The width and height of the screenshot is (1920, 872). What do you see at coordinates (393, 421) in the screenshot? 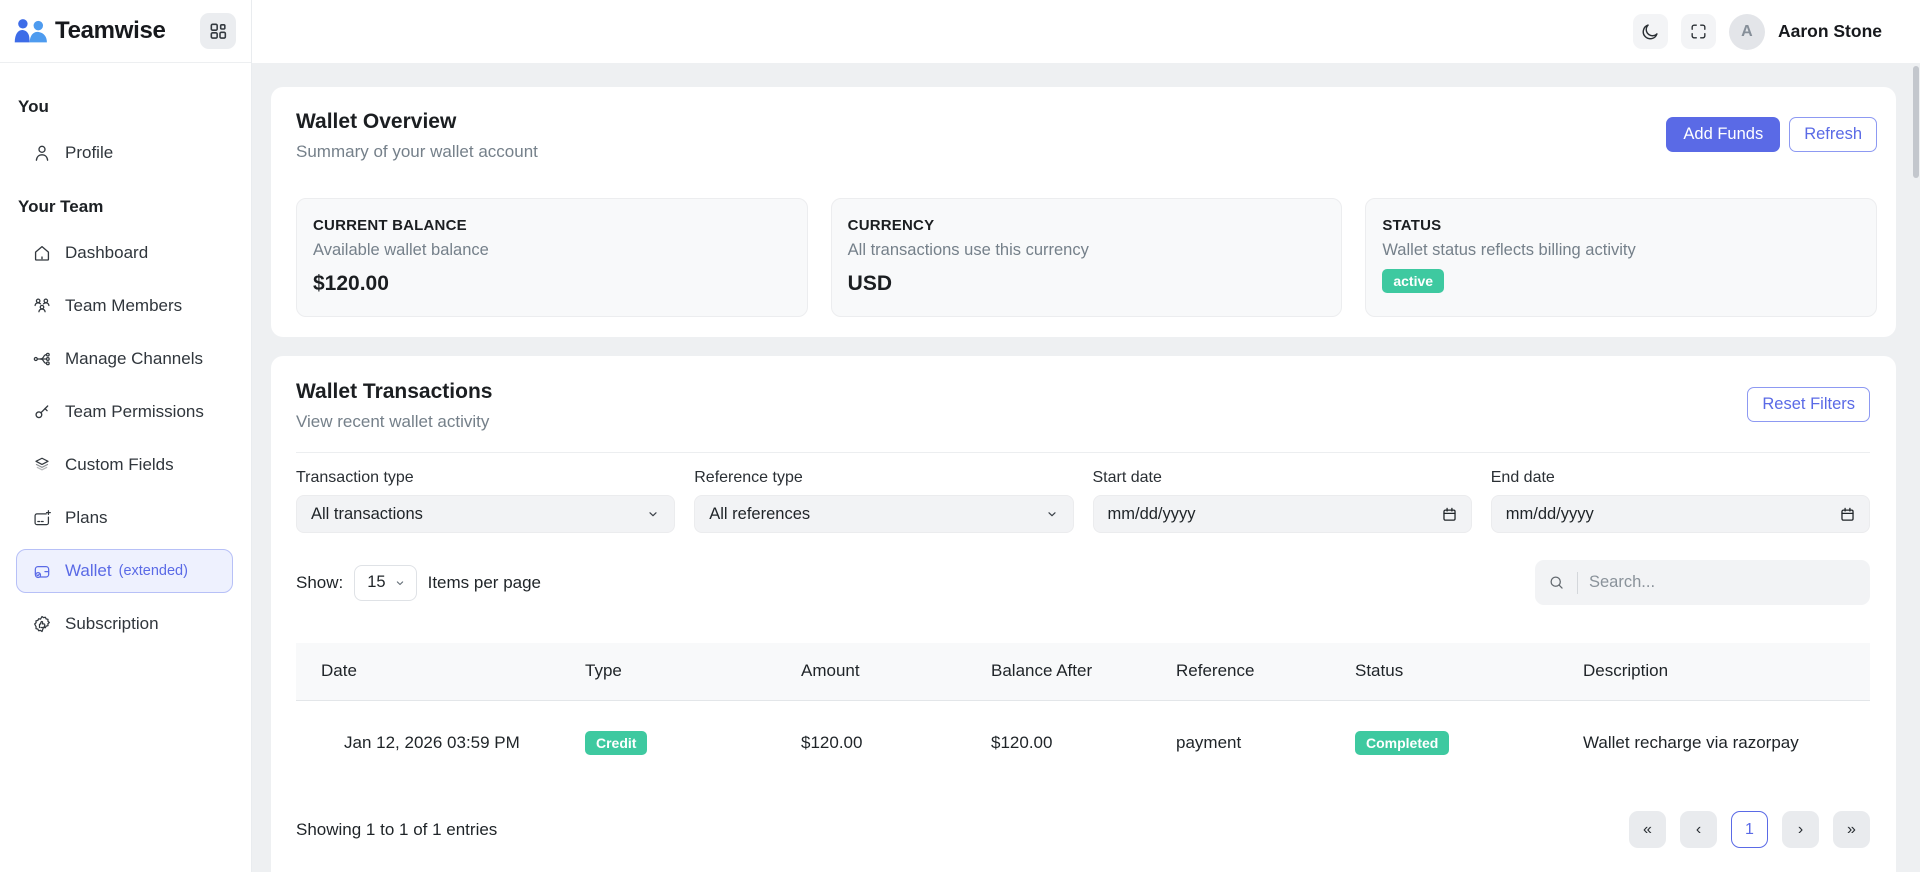
I see `transactions-subtitle: View recent wallet activity` at bounding box center [393, 421].